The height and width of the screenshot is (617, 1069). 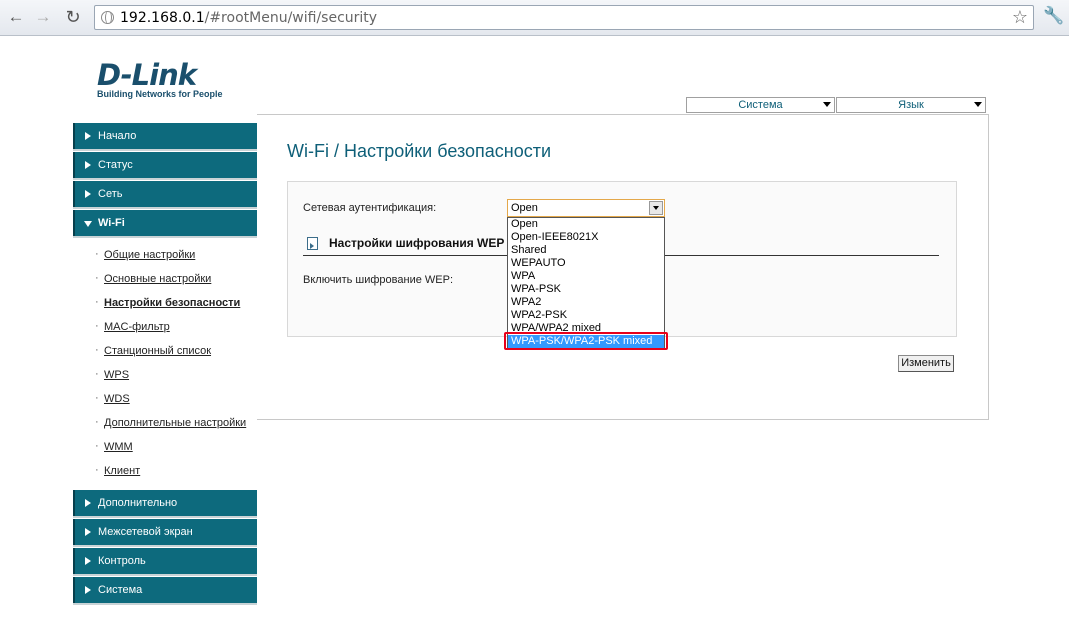 I want to click on sidebar-item-label: Дополнительно, so click(x=138, y=503).